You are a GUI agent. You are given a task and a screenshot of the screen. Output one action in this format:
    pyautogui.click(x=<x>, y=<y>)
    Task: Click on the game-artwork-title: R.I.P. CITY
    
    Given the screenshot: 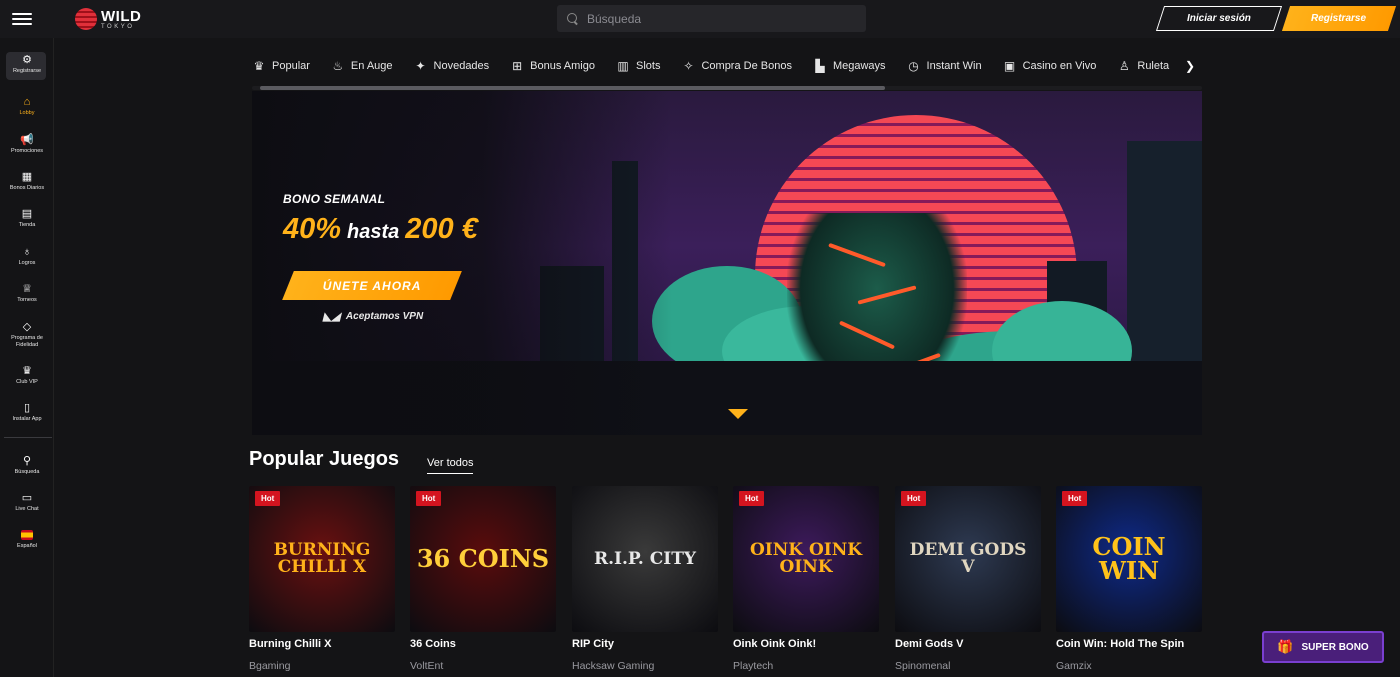 What is the action you would take?
    pyautogui.click(x=645, y=558)
    